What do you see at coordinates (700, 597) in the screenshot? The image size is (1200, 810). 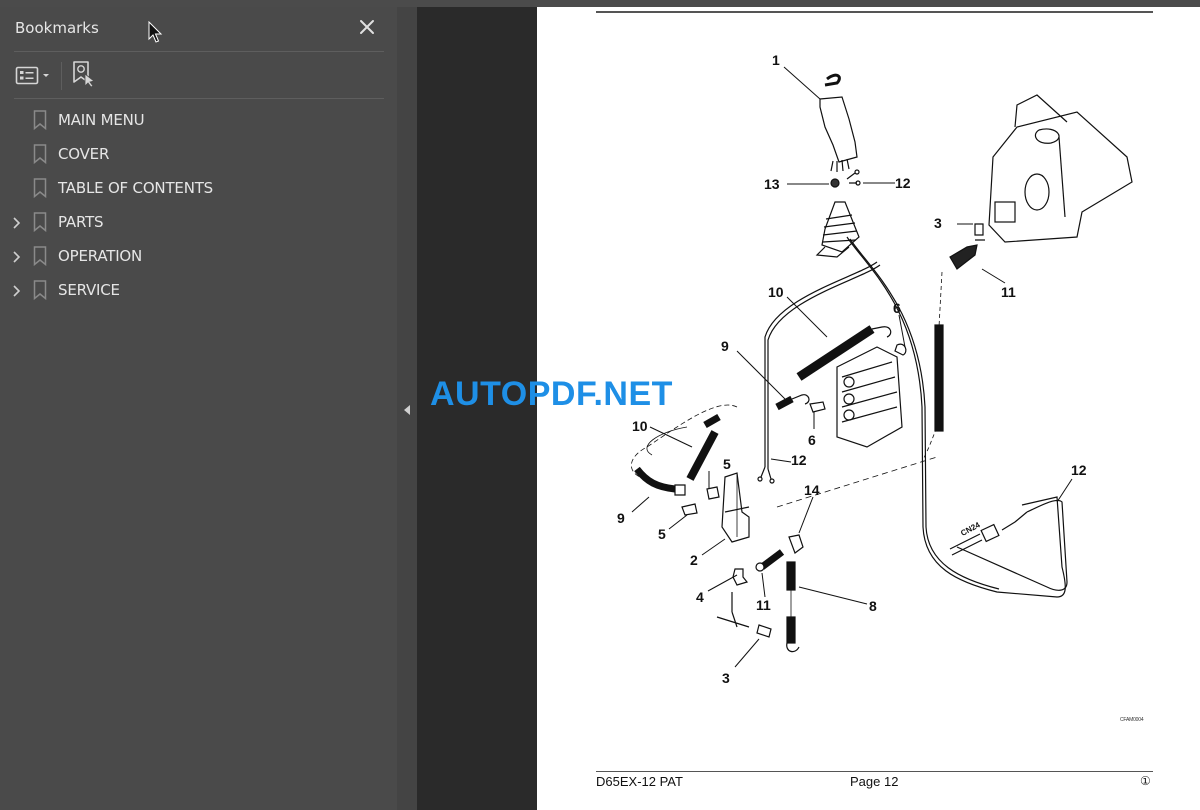 I see `callout-4: 4` at bounding box center [700, 597].